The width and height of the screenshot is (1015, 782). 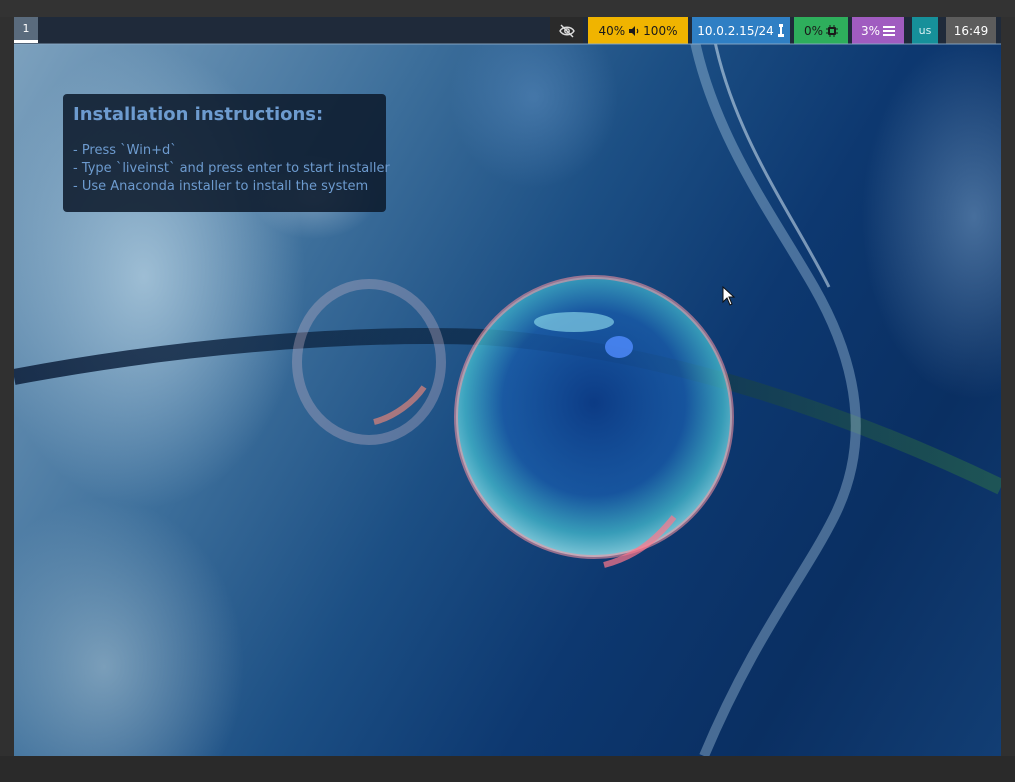 What do you see at coordinates (198, 114) in the screenshot?
I see `instructions-title: Installation instructions:` at bounding box center [198, 114].